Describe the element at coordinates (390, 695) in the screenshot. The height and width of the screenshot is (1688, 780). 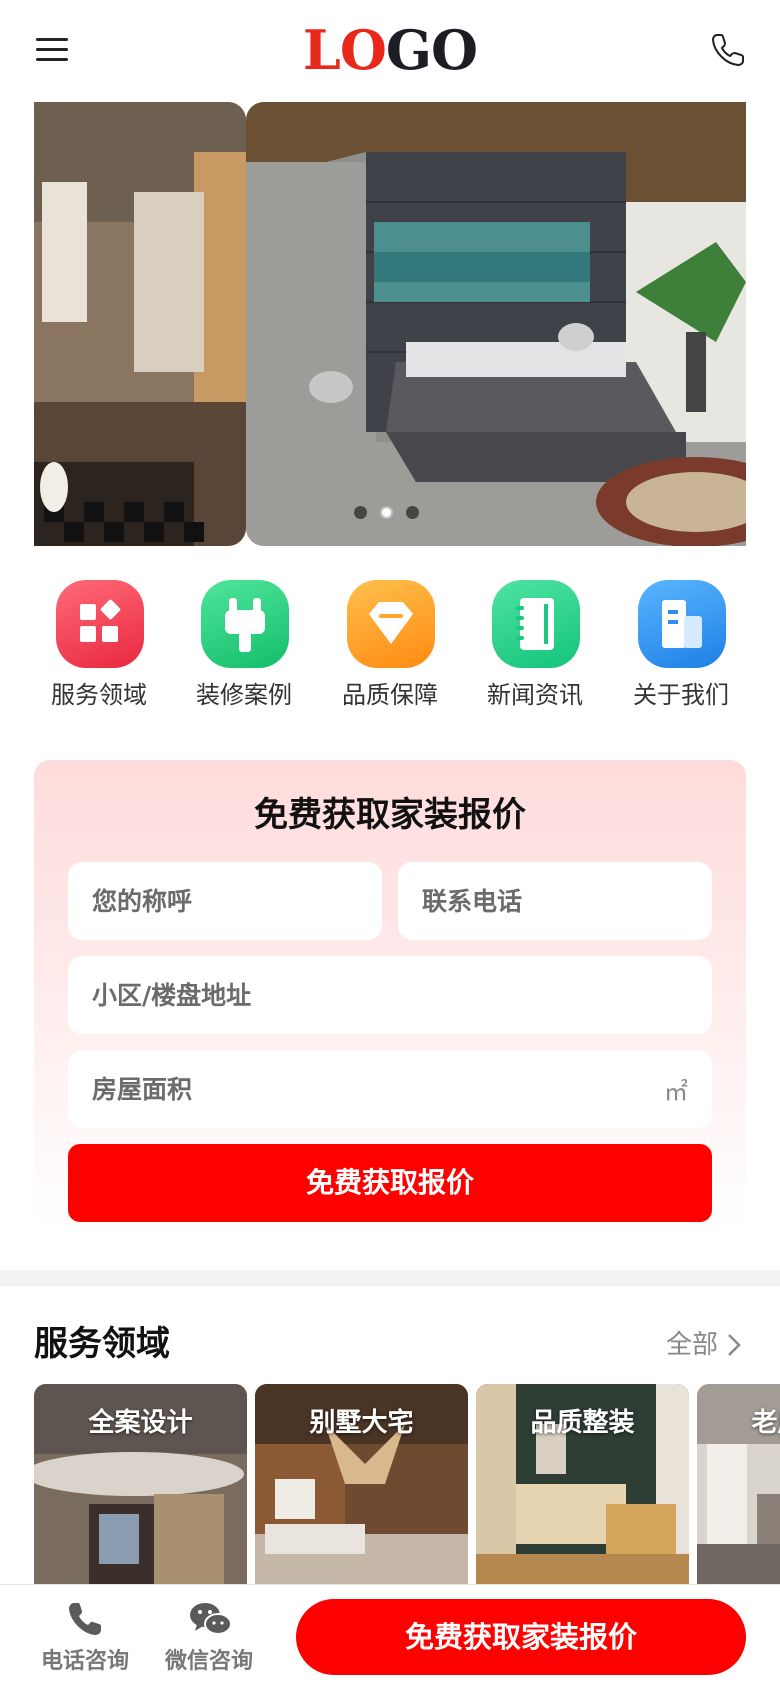
I see `nav-label: 品质保障` at that location.